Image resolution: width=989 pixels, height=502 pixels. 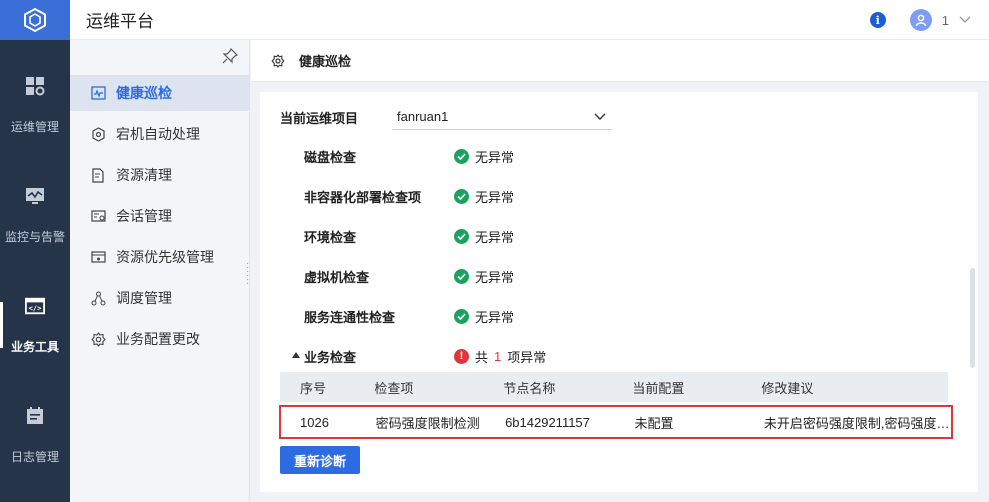 I want to click on cube-logo-icon, so click(x=35, y=20).